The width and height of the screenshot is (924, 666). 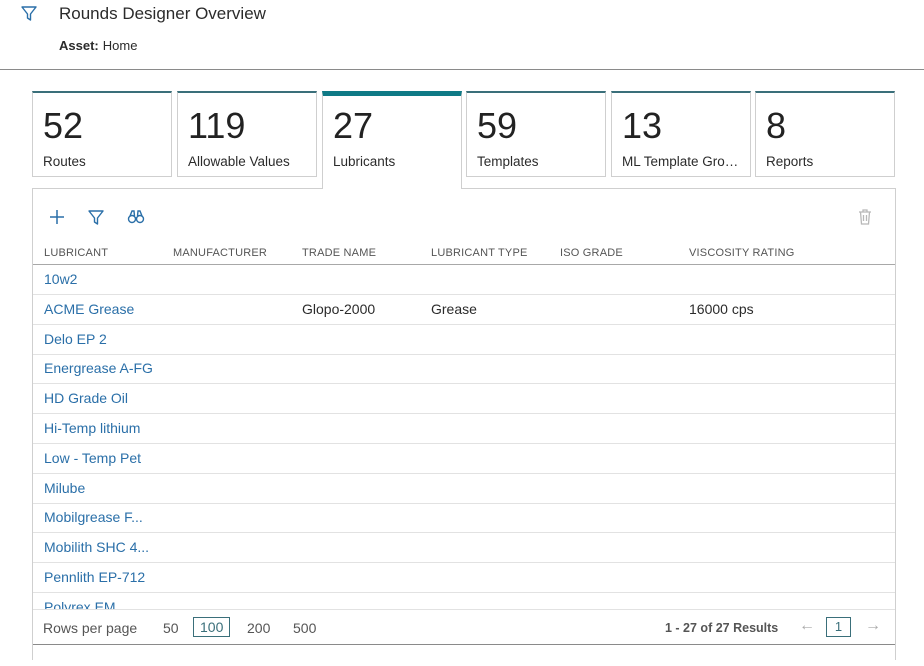 What do you see at coordinates (683, 161) in the screenshot?
I see `tile-label: ML Template Groups` at bounding box center [683, 161].